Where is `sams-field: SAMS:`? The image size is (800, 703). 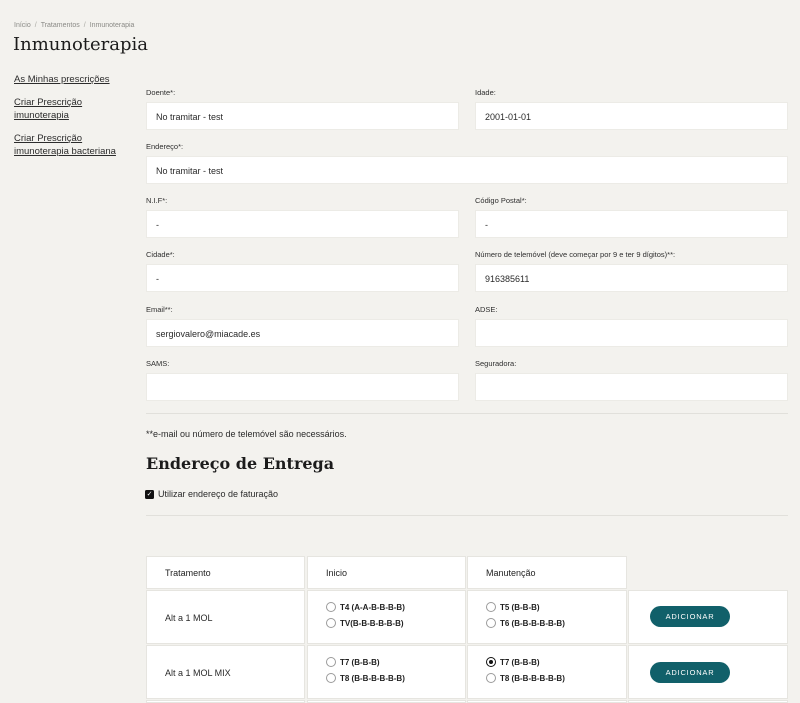 sams-field: SAMS: is located at coordinates (302, 380).